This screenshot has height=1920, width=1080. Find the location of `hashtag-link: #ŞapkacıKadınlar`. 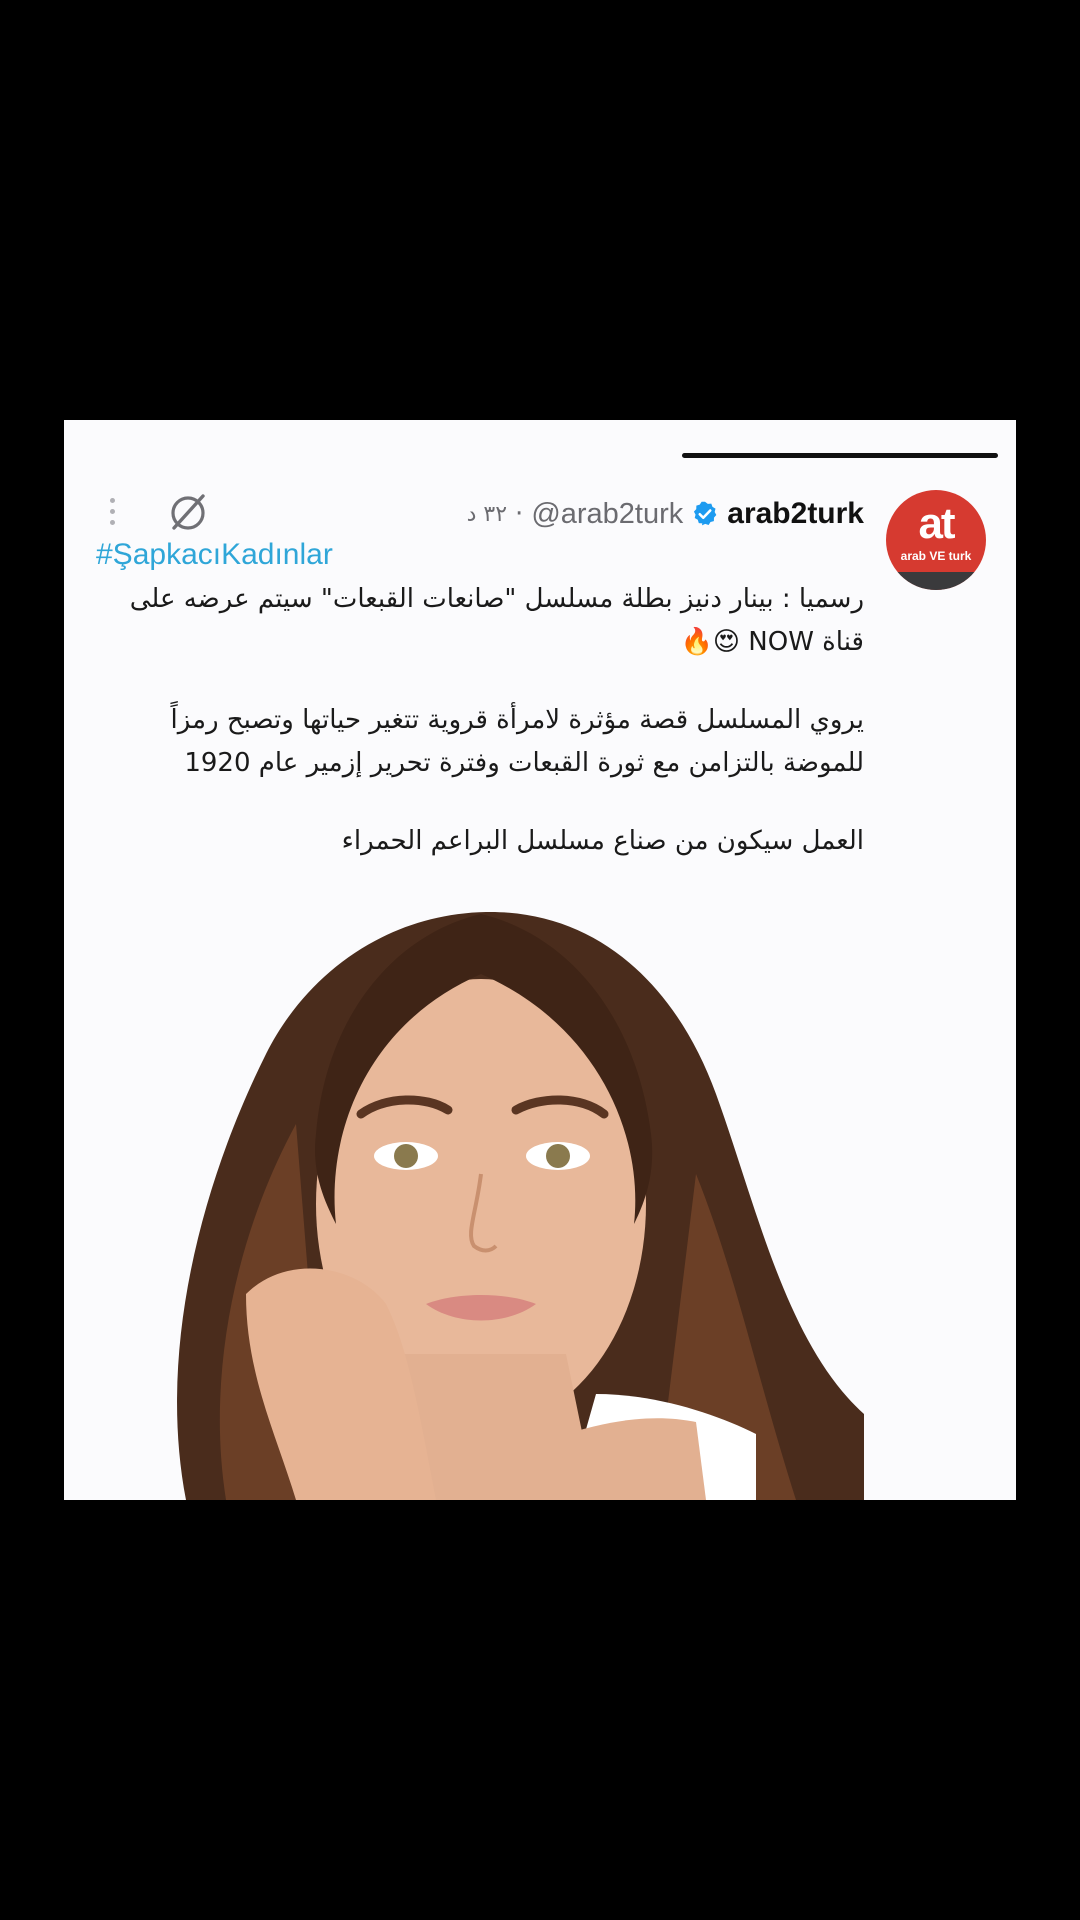

hashtag-link: #ŞapkacıKadınlar is located at coordinates (214, 555).